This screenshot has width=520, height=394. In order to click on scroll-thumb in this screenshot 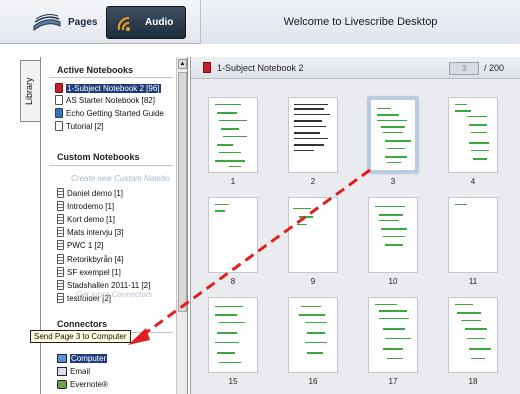, I will do `click(182, 192)`.